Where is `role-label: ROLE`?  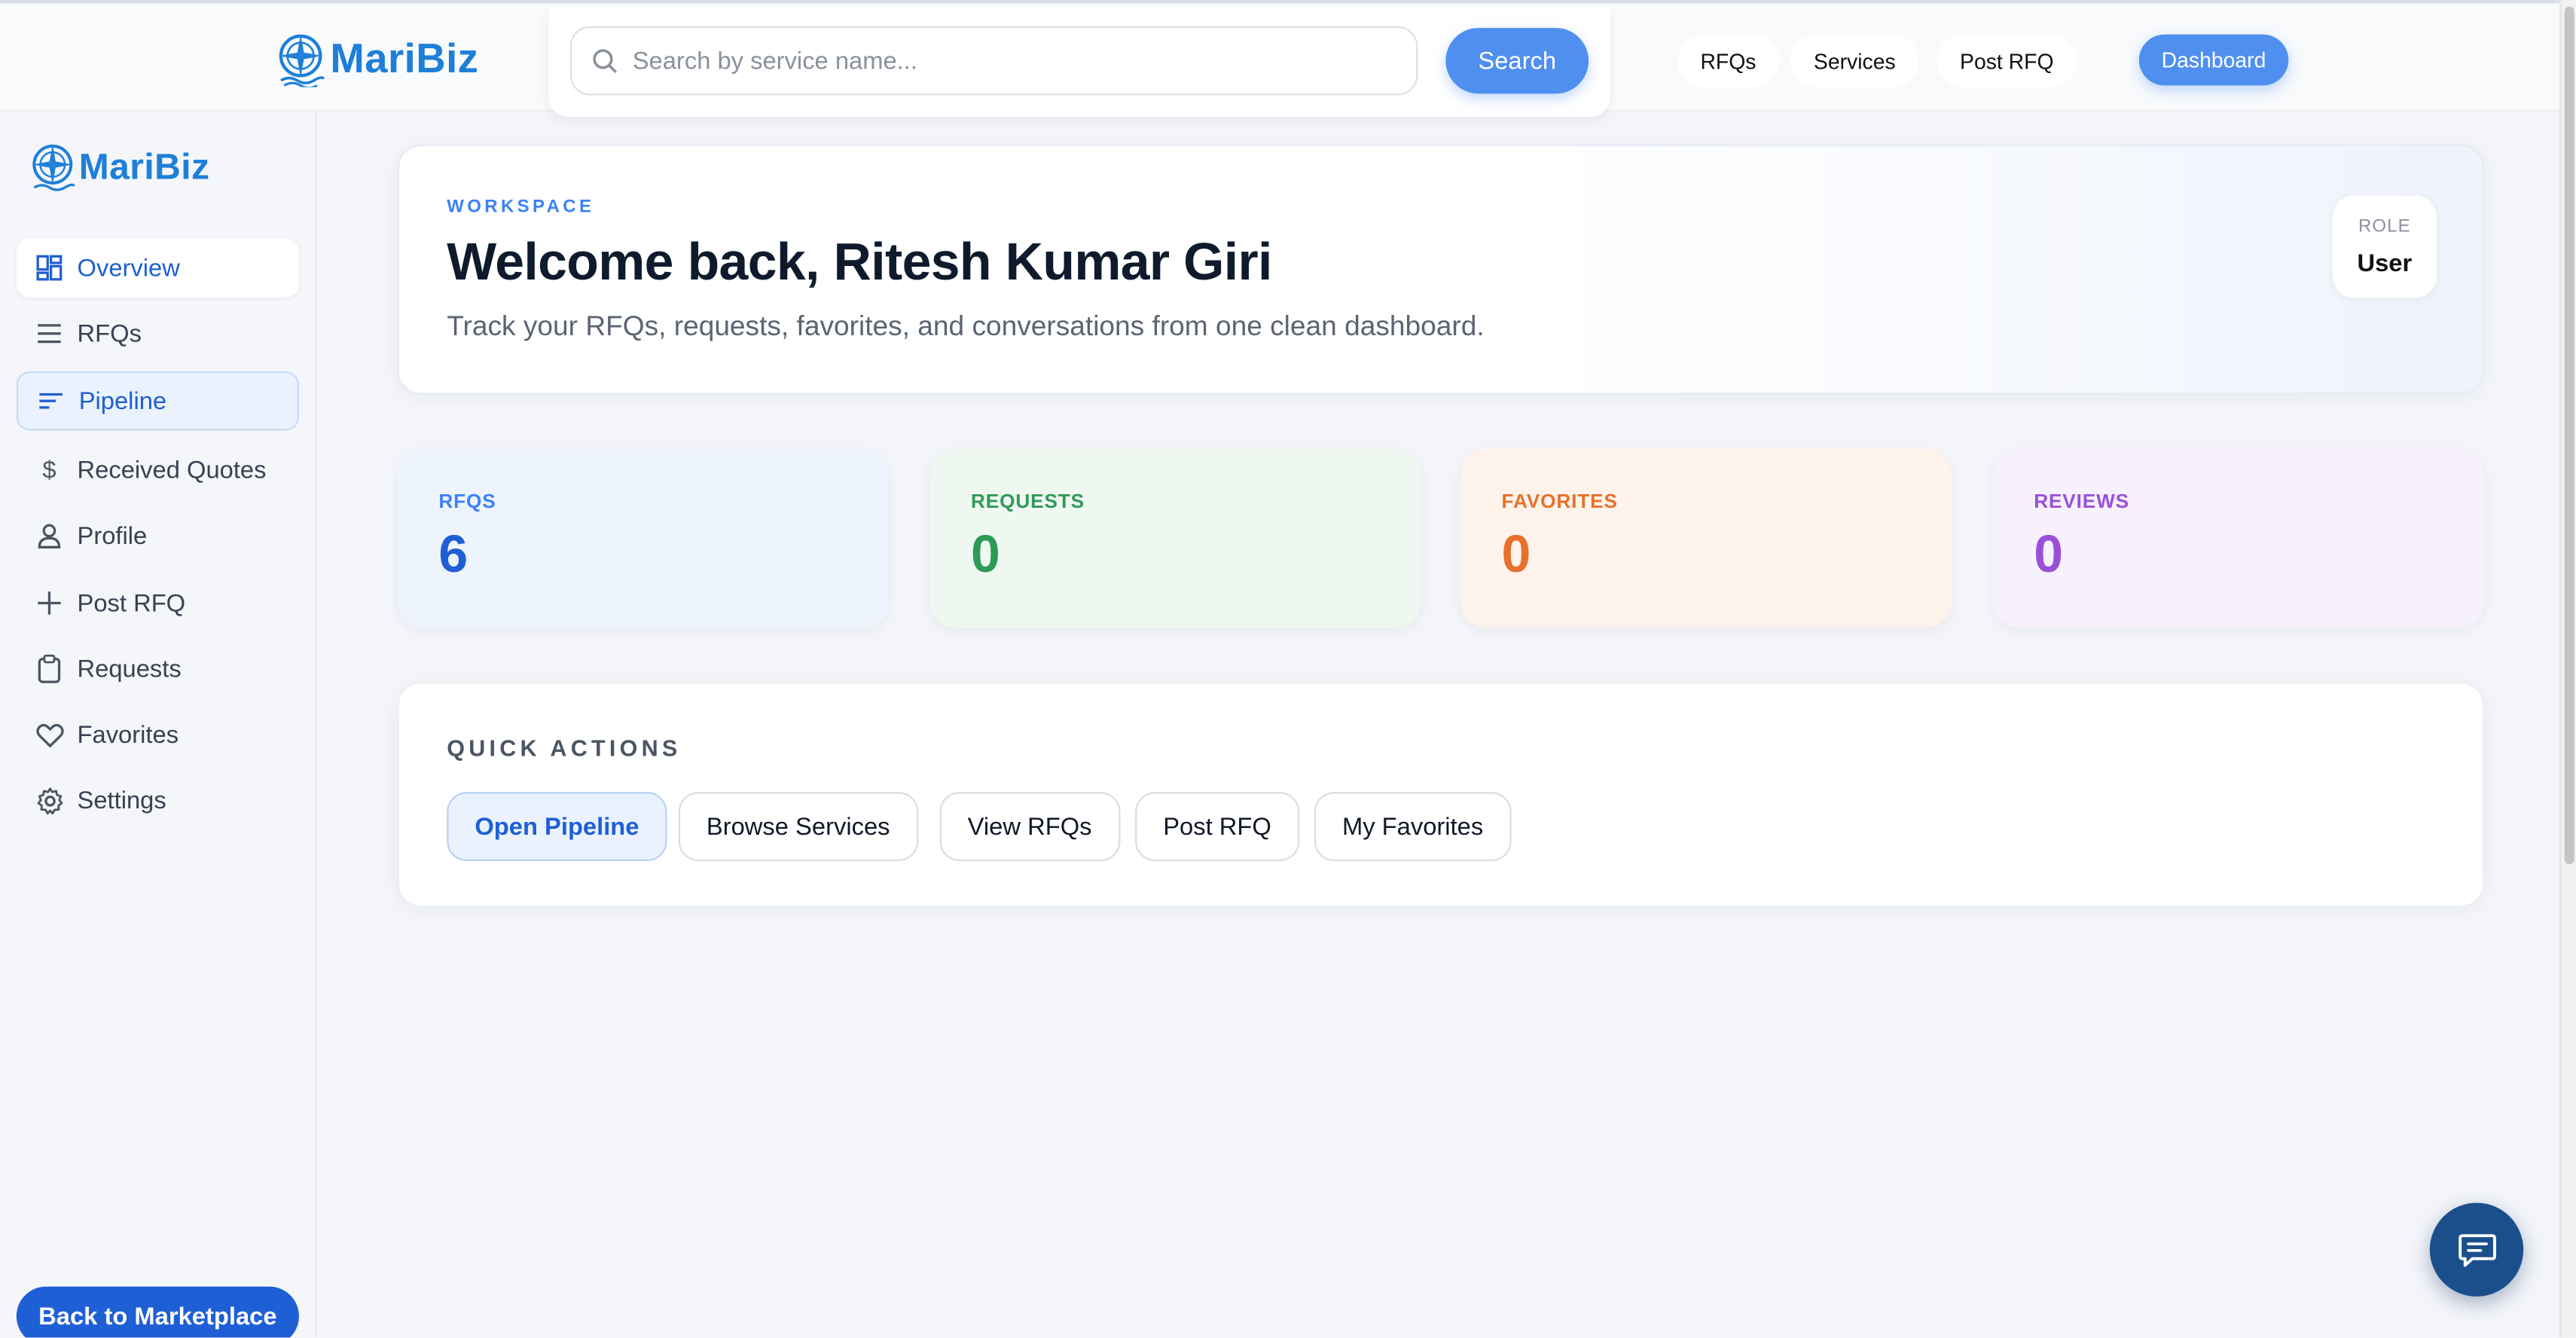
role-label: ROLE is located at coordinates (2384, 227).